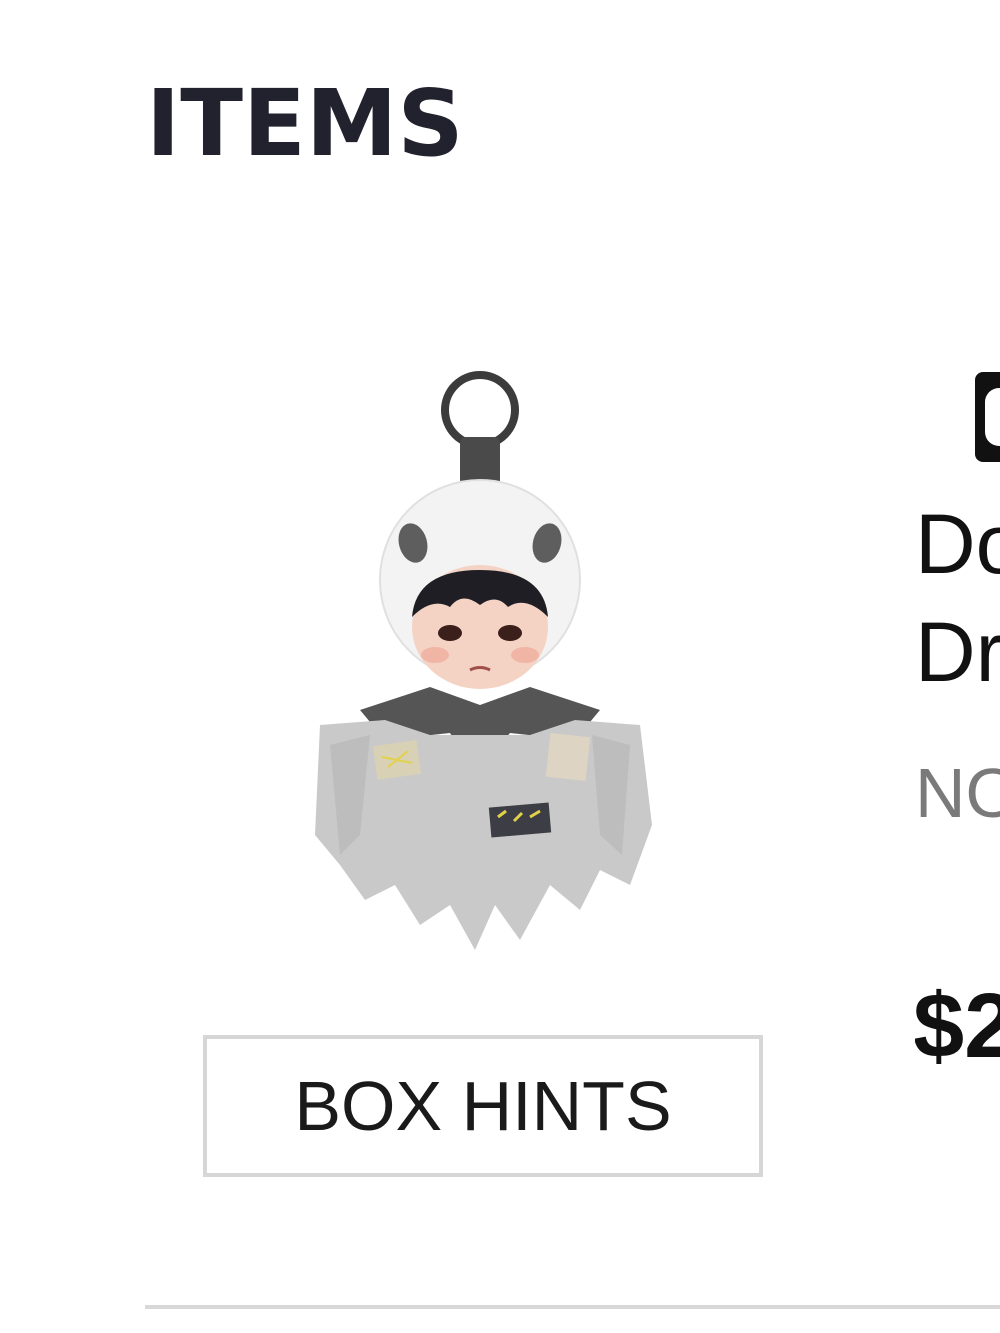 The image size is (1000, 1333). What do you see at coordinates (957, 1026) in the screenshot?
I see `product-price: $2` at bounding box center [957, 1026].